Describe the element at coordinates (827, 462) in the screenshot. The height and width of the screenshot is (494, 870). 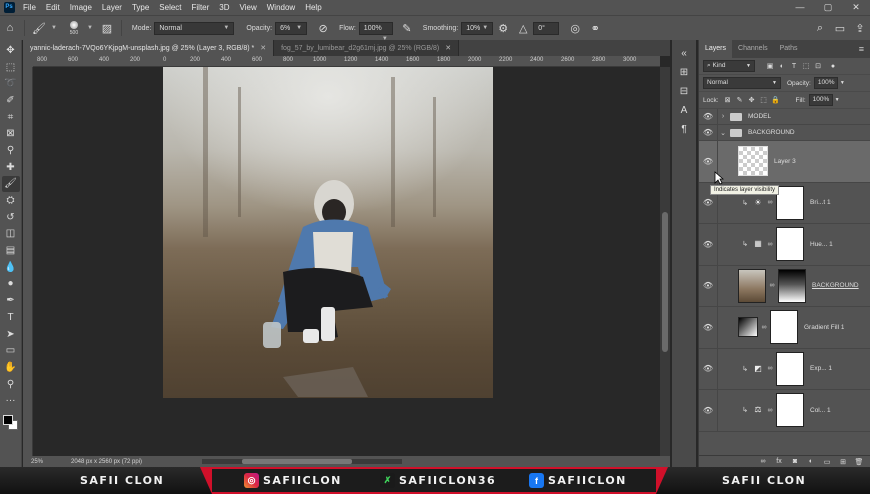
I see `new-group-icon: ▭` at that location.